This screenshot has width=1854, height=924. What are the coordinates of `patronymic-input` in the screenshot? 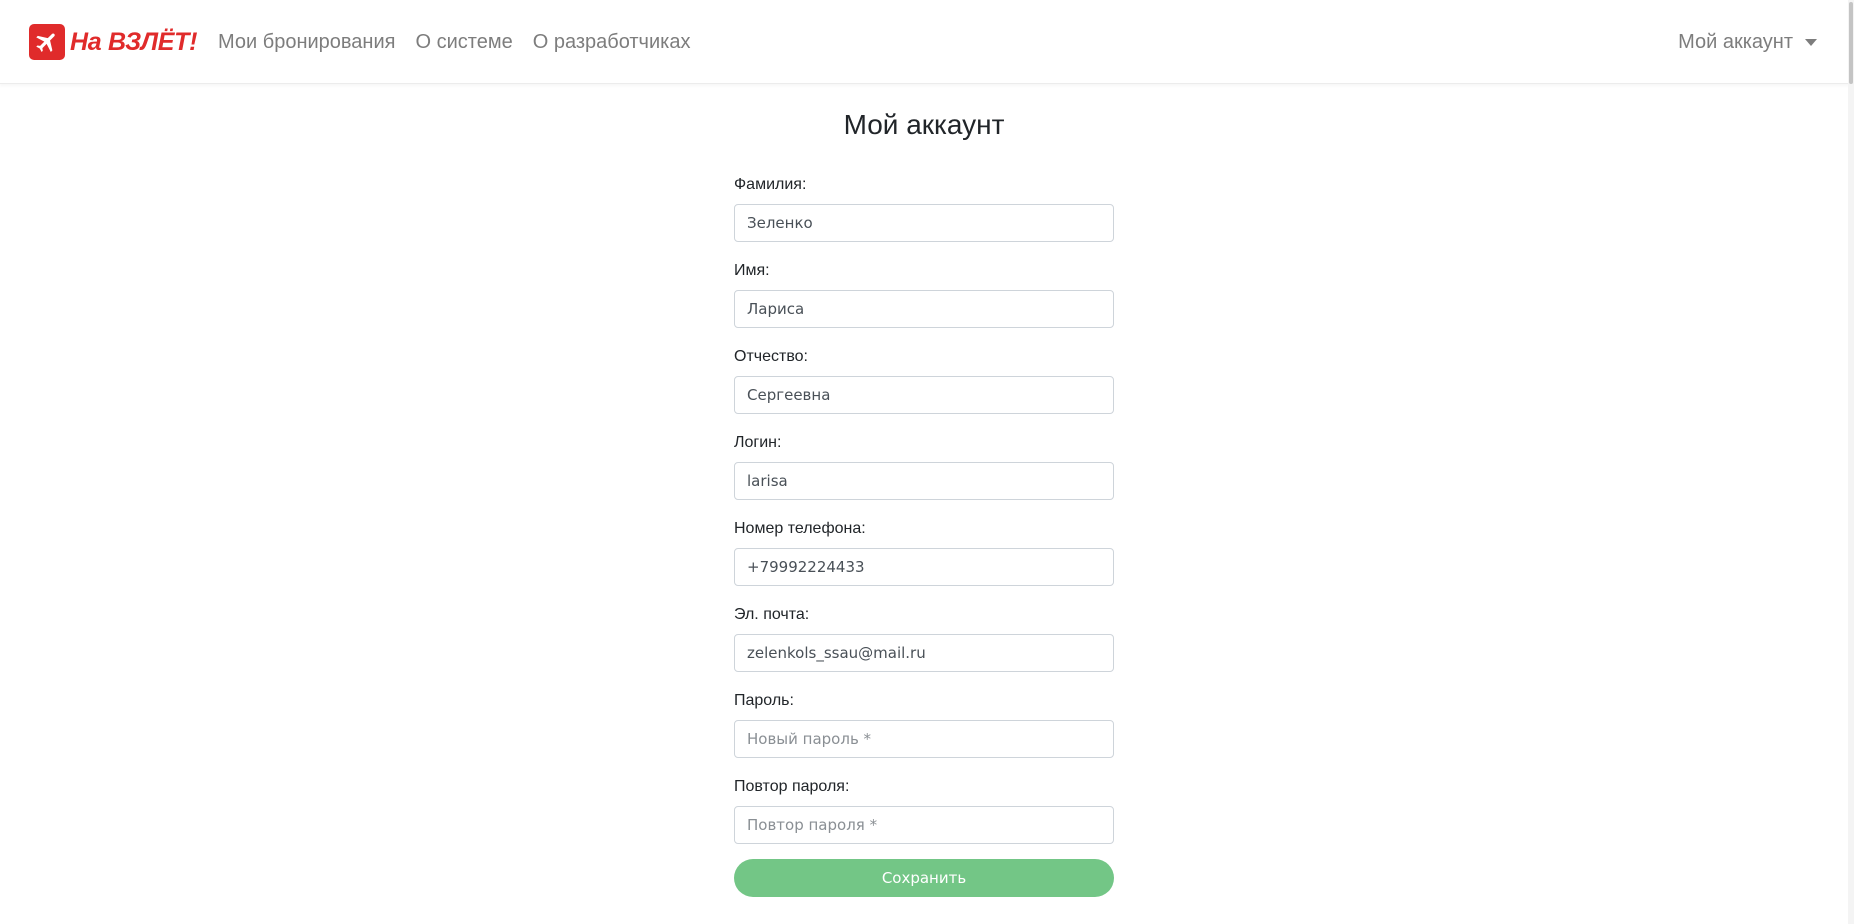 It's located at (924, 395).